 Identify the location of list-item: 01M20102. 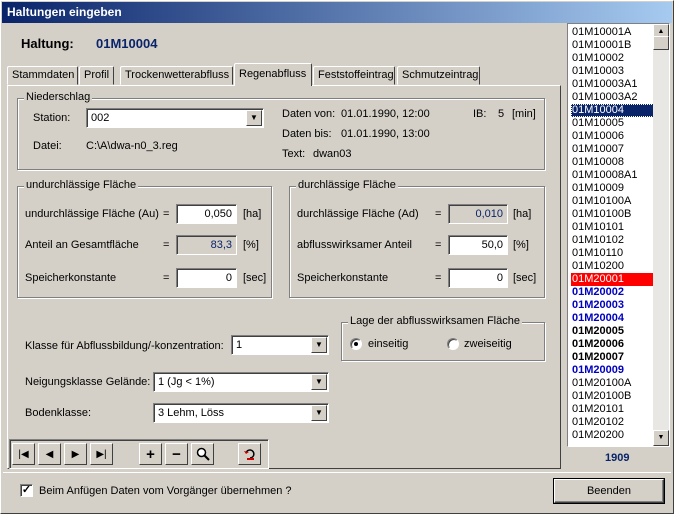
(612, 422).